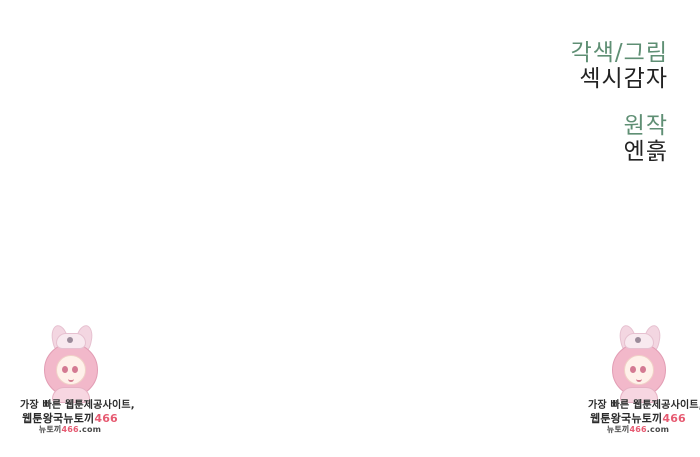 This screenshot has height=457, width=700. What do you see at coordinates (623, 79) in the screenshot?
I see `credit-name-art: 섹시감자` at bounding box center [623, 79].